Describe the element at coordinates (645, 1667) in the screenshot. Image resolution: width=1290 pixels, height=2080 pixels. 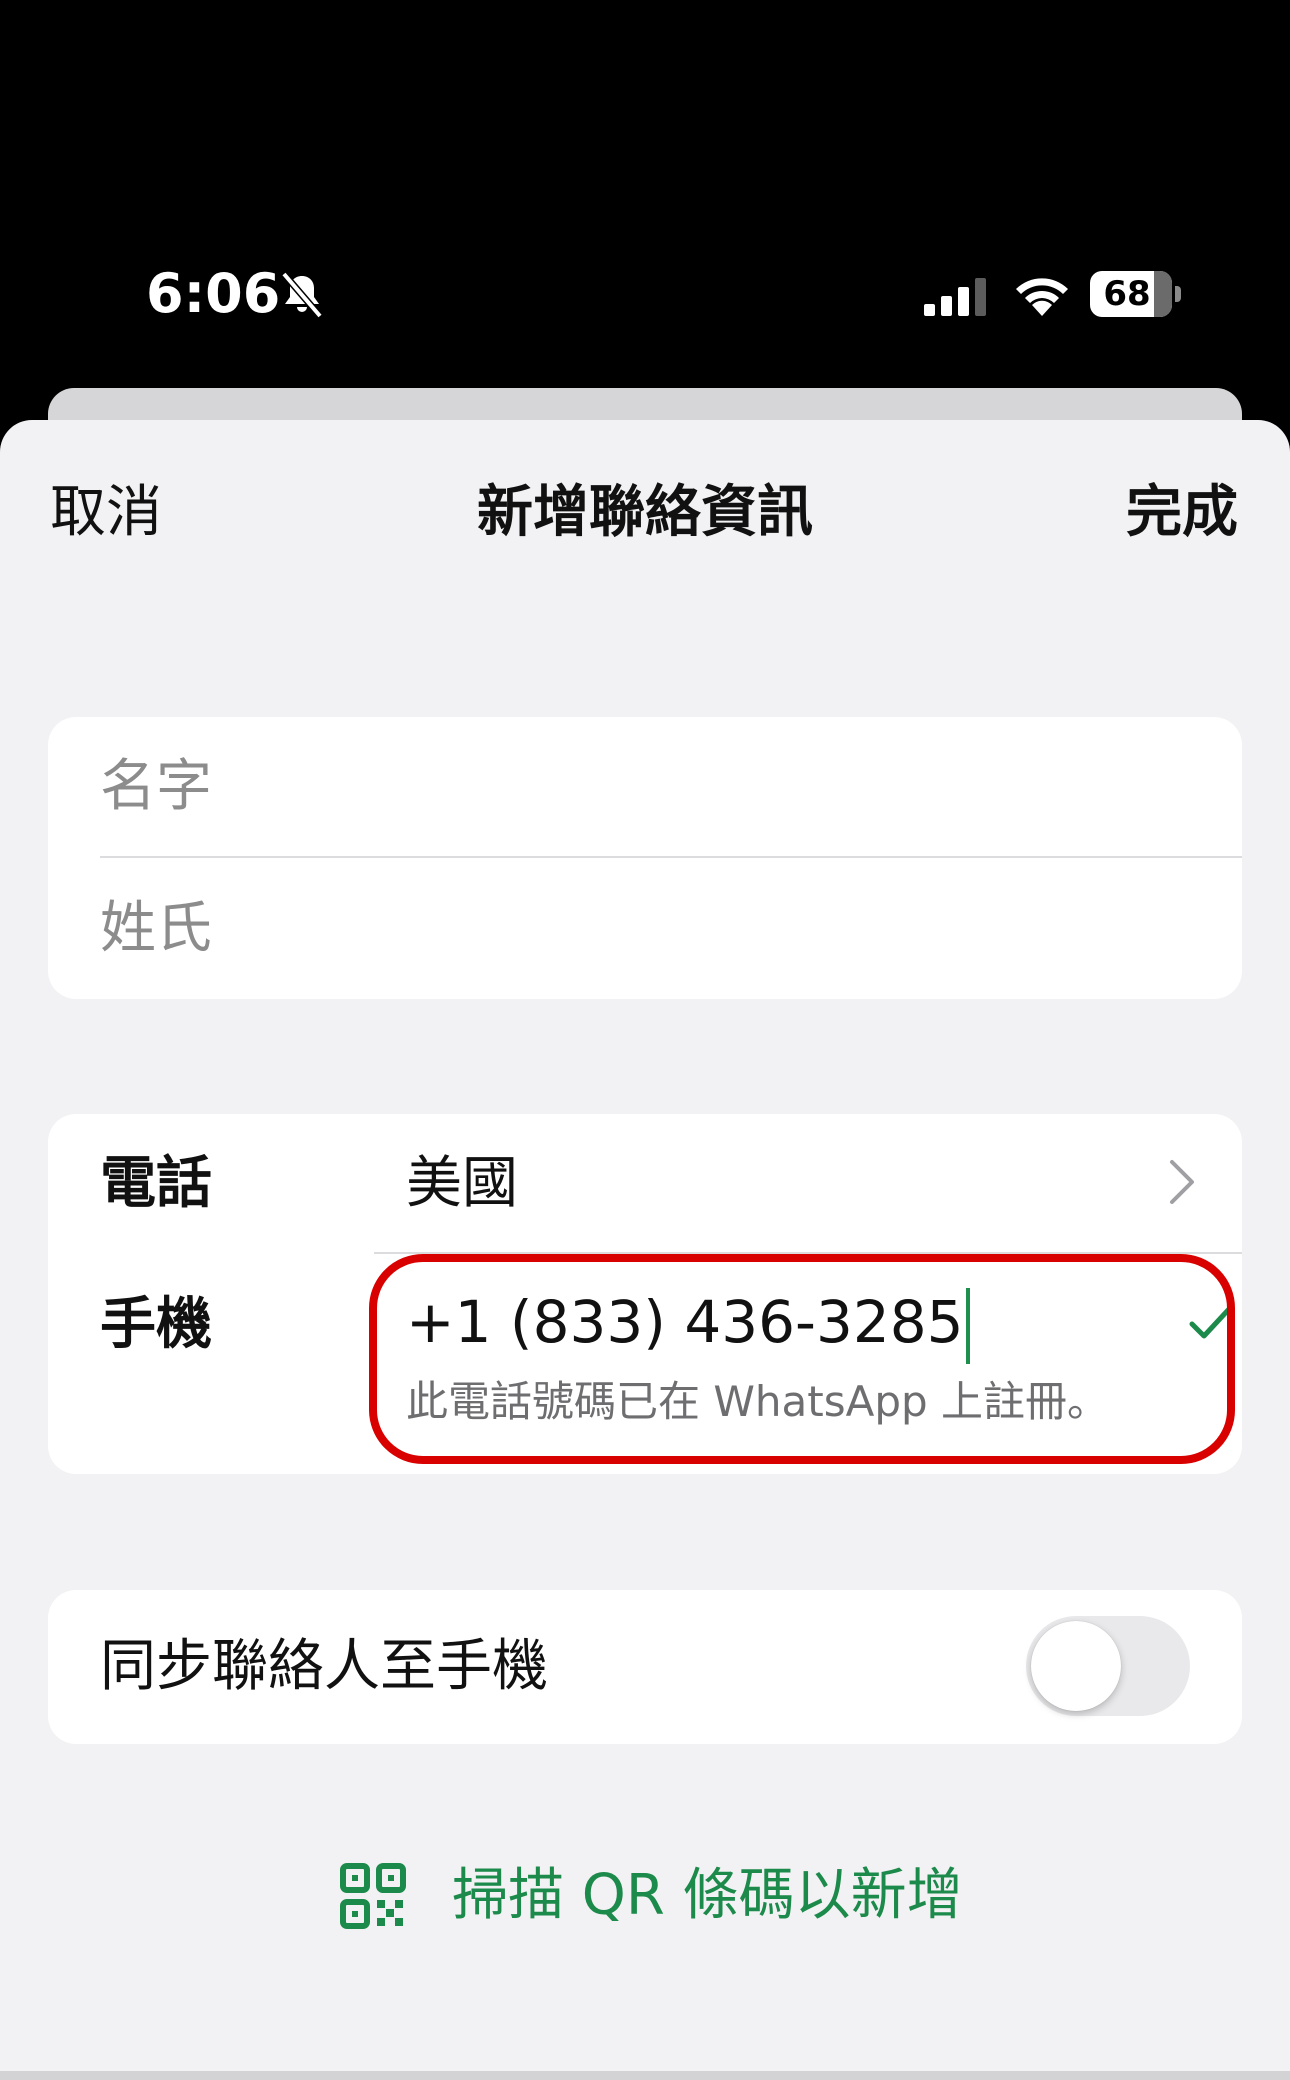
I see `sync-card: 同步聯絡人至手機` at that location.